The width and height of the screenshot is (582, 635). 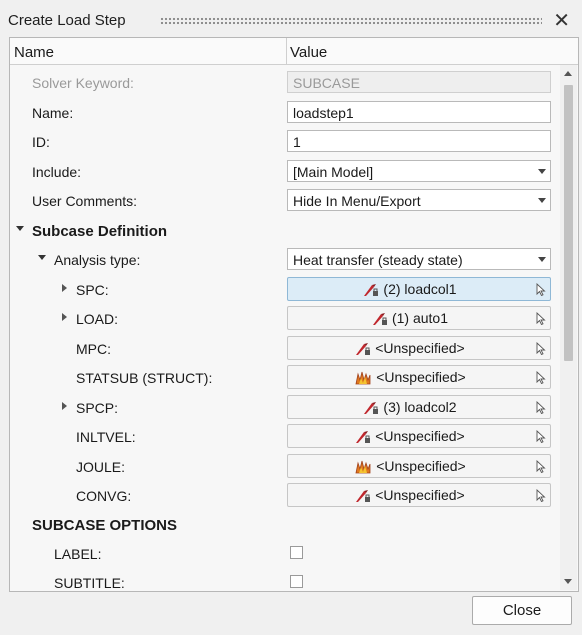 I want to click on name-field: loadstep1, so click(x=419, y=112).